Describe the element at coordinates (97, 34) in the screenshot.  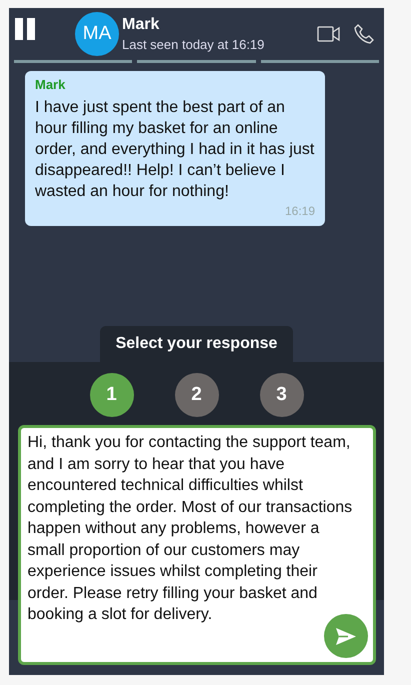
I see `avatar: MA` at that location.